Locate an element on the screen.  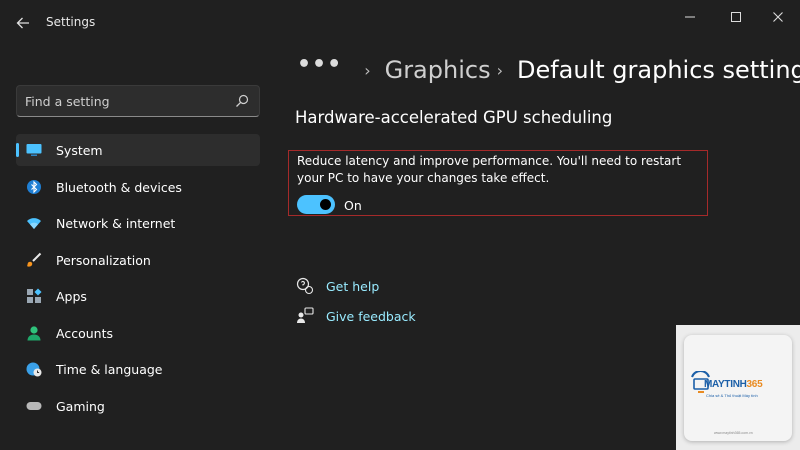
minimize-icon is located at coordinates (690, 17).